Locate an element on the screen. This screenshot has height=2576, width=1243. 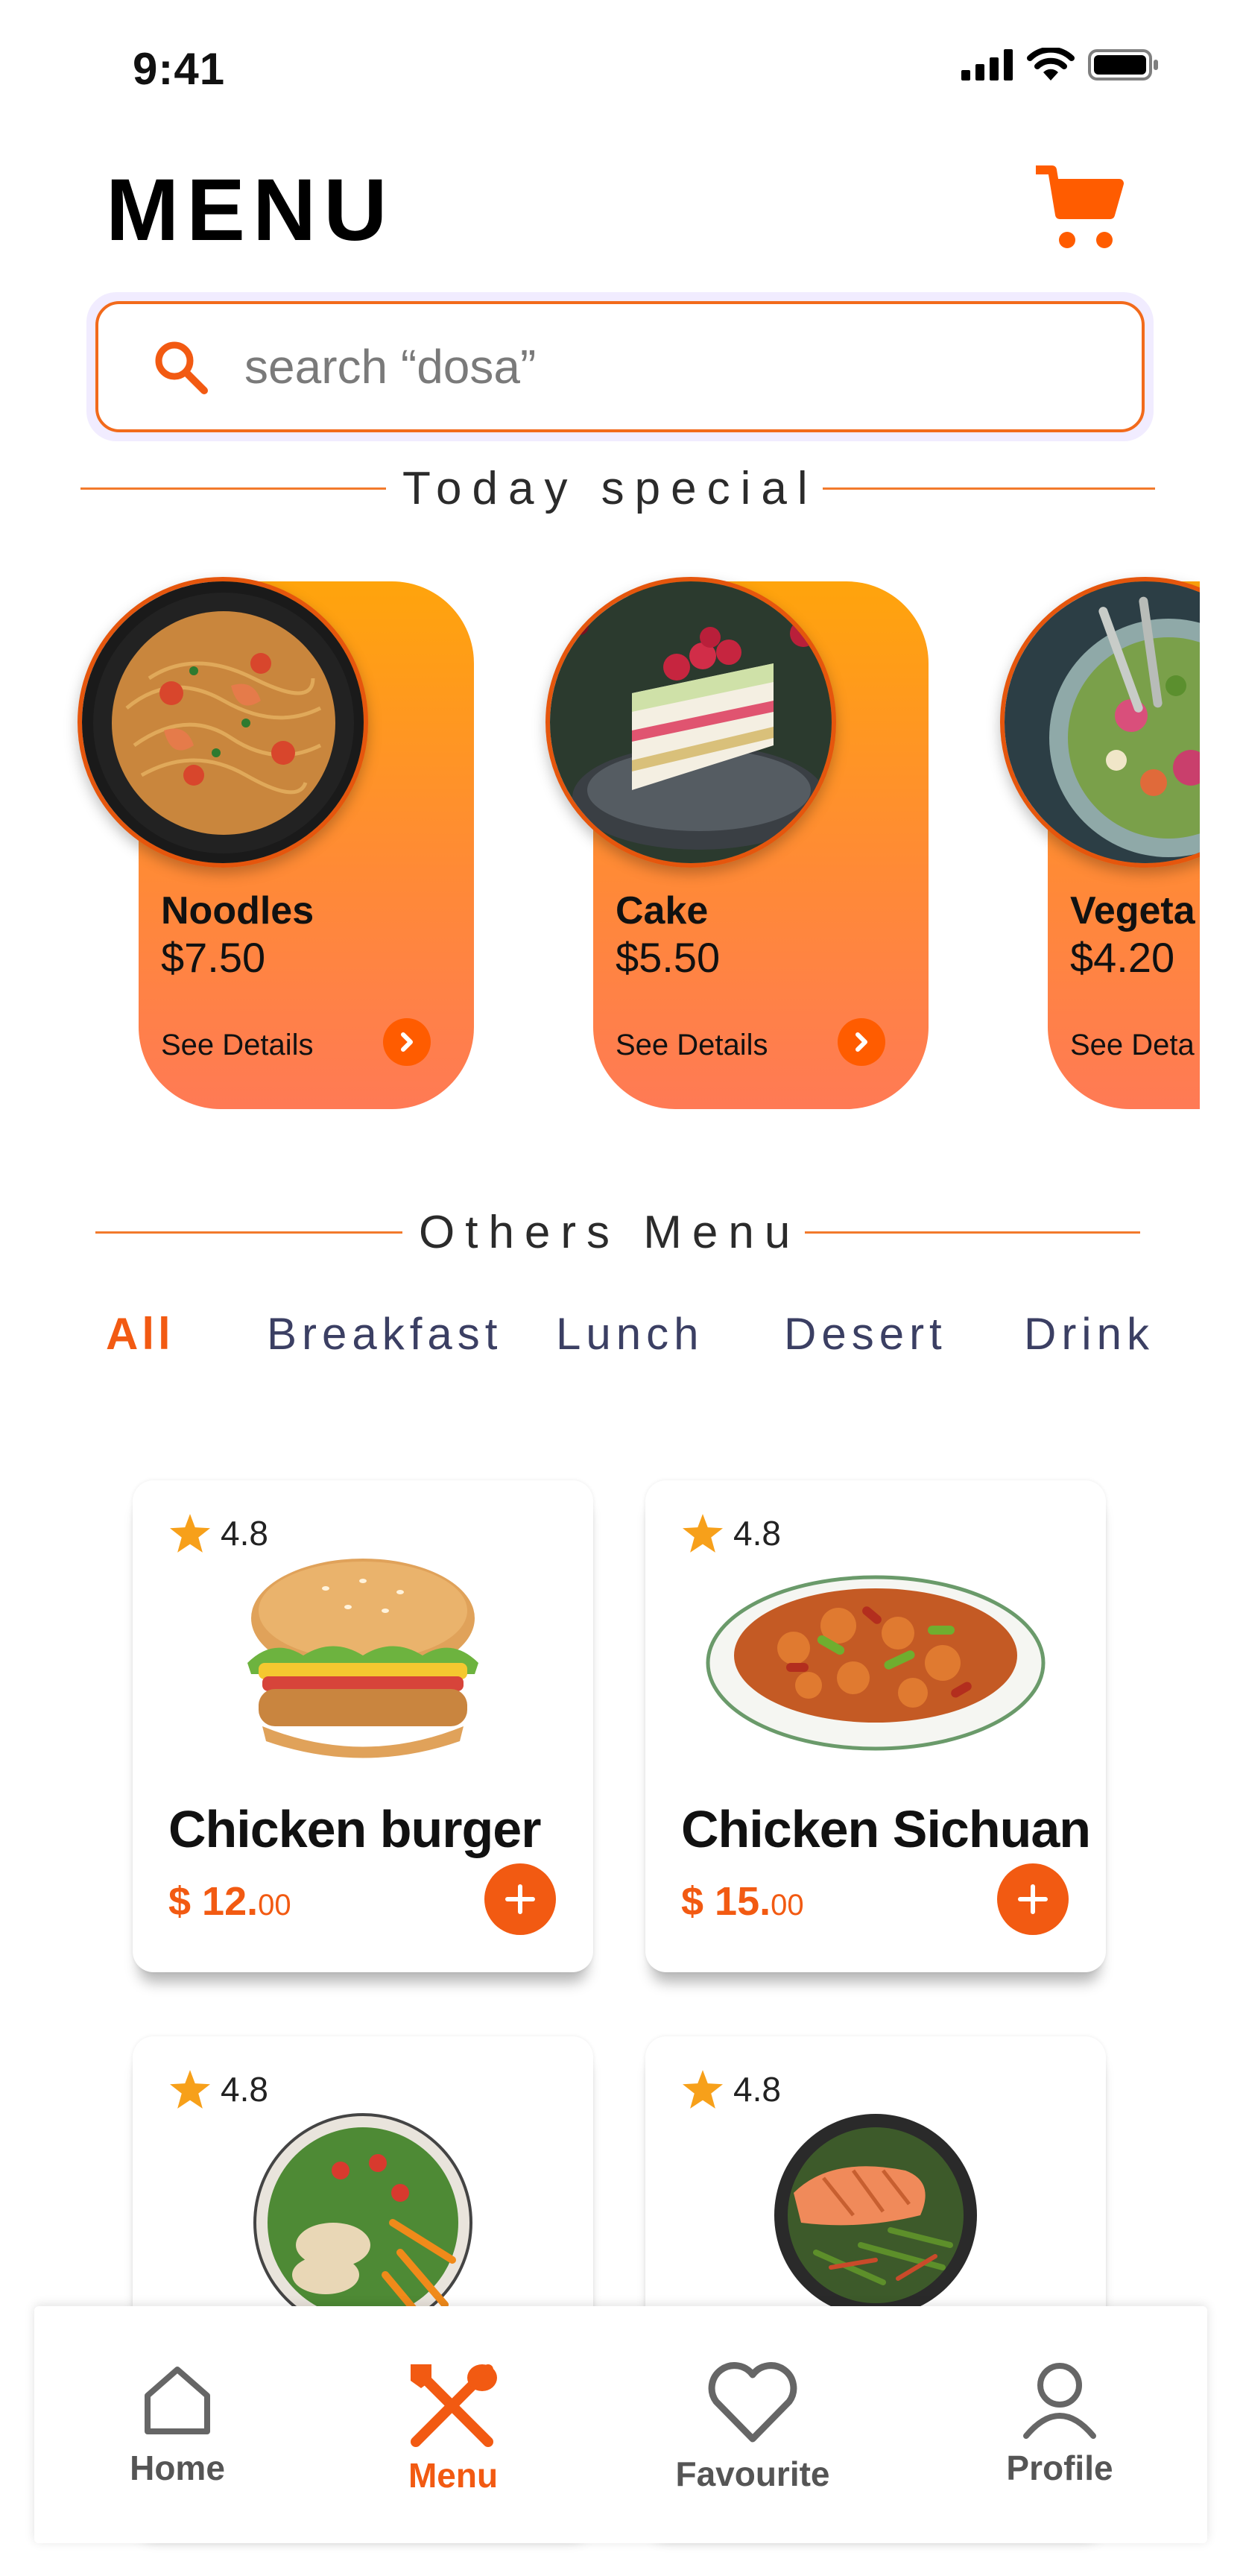
special-price: $5.50 is located at coordinates (669, 958).